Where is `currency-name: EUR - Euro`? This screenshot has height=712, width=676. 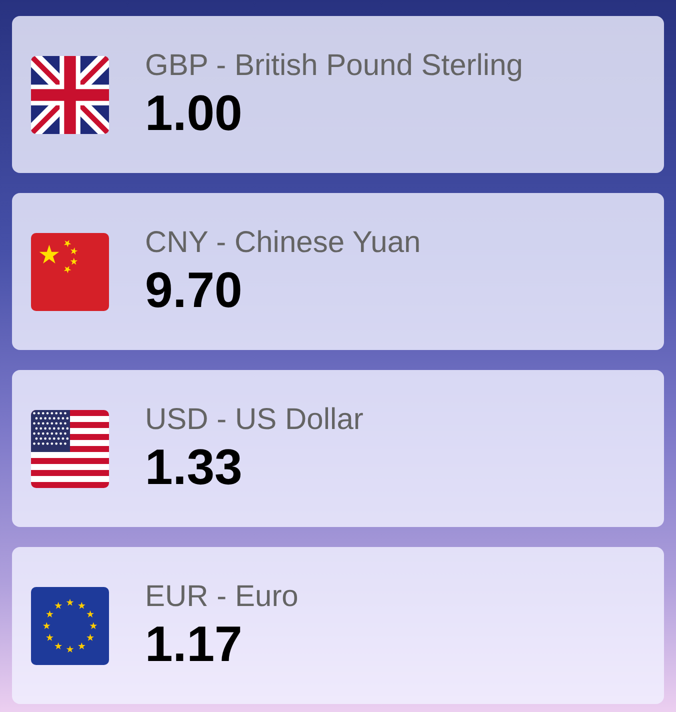 currency-name: EUR - Euro is located at coordinates (221, 597).